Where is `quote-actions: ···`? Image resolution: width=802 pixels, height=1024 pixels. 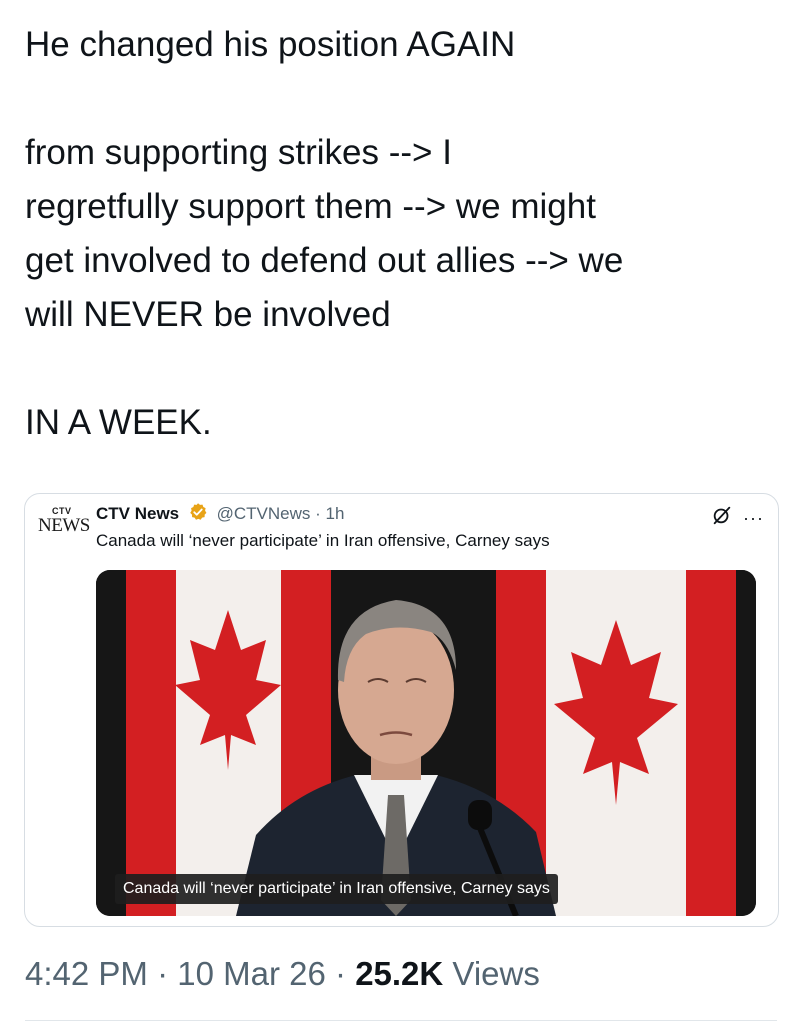
quote-actions: ··· is located at coordinates (737, 517).